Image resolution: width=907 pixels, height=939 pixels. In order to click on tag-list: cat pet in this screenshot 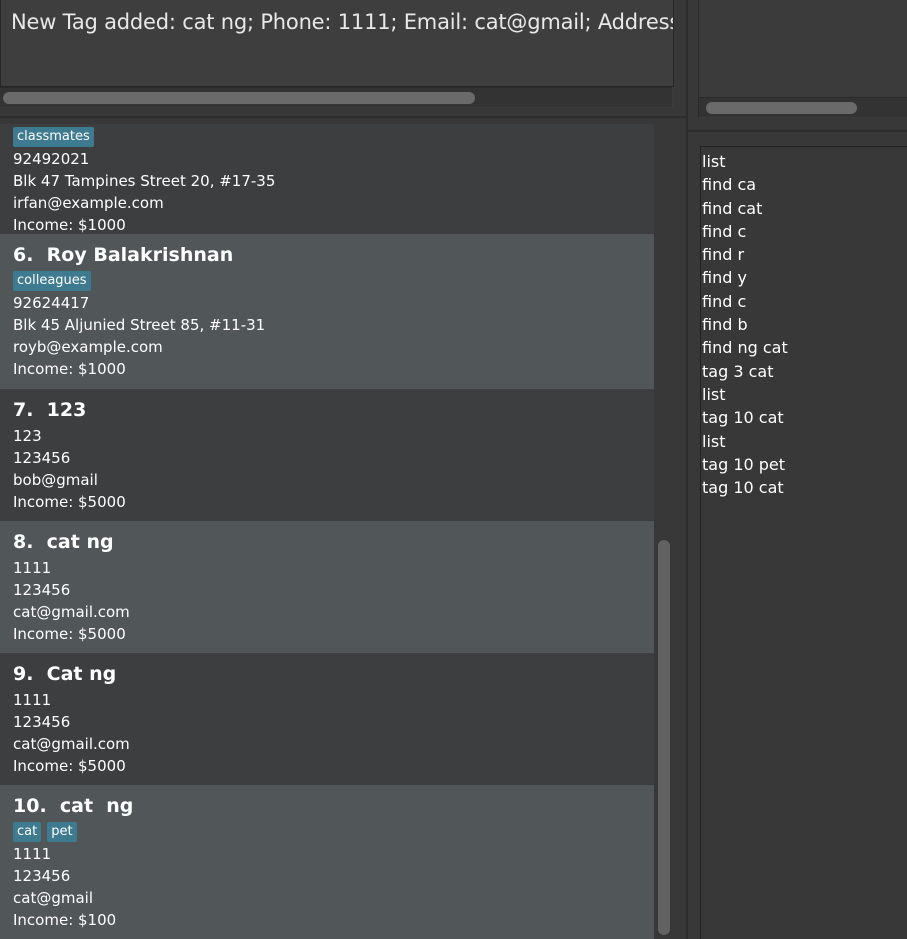, I will do `click(333, 832)`.